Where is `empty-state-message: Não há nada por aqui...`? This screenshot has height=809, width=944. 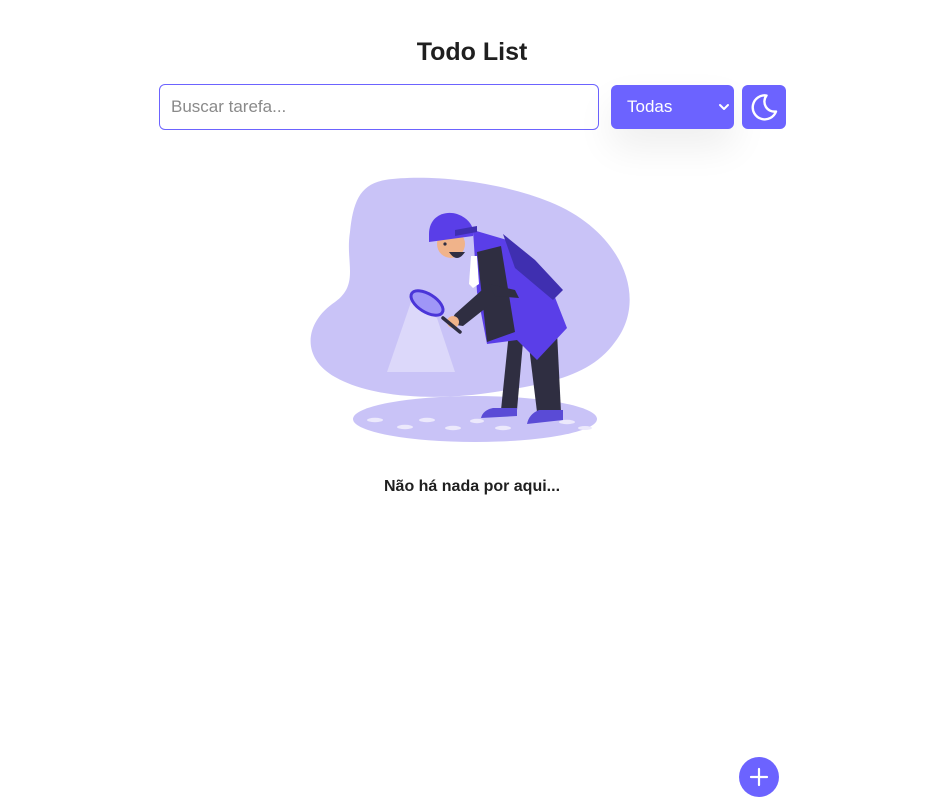 empty-state-message: Não há nada por aqui... is located at coordinates (472, 486).